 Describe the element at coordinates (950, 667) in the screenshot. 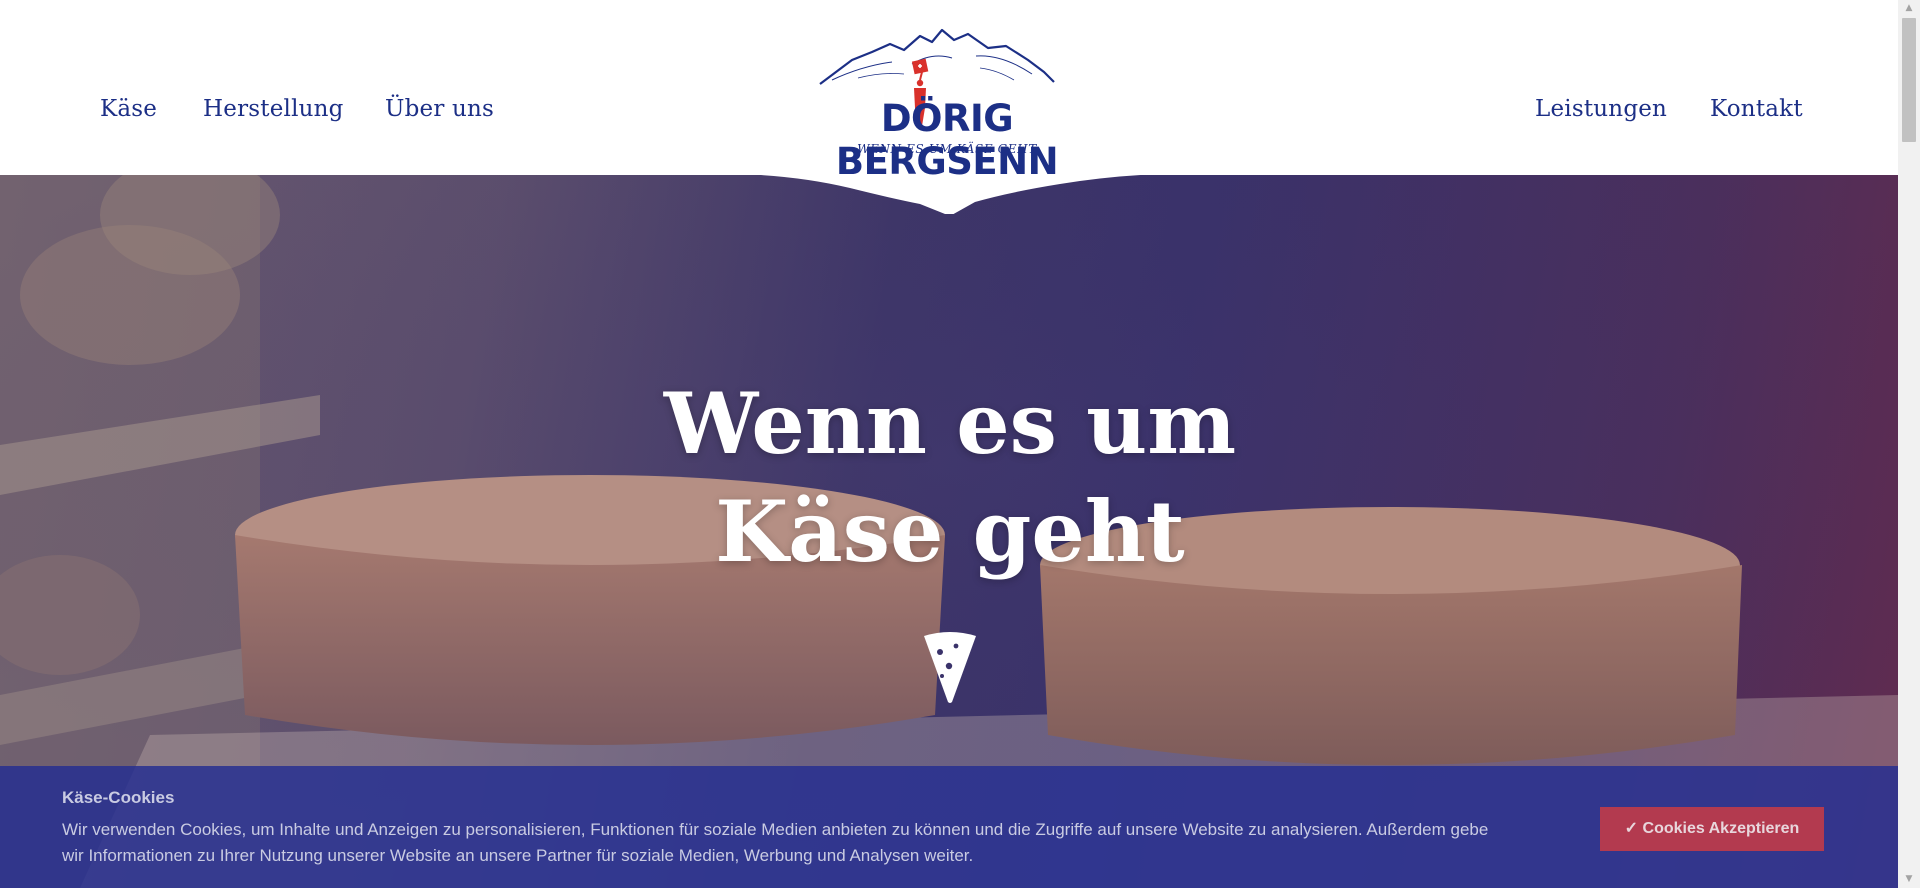

I see `cheese-slice-icon` at that location.